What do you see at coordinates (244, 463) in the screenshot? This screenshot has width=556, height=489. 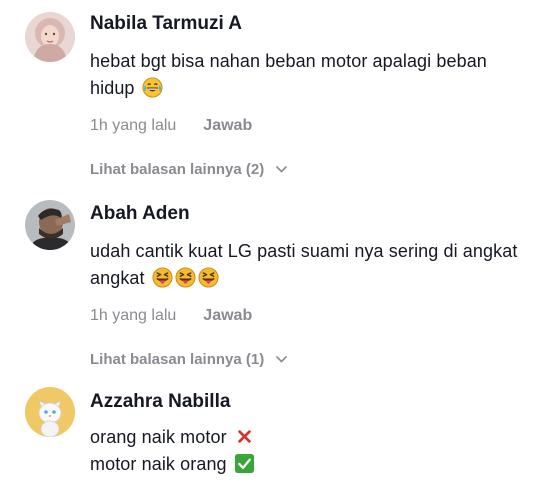 I see `green-check-mark-emoji` at bounding box center [244, 463].